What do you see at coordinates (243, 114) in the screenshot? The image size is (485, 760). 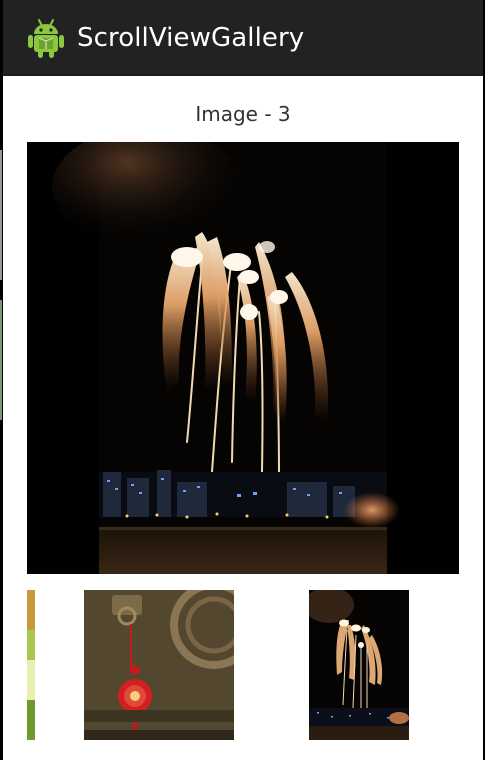 I see `image-caption: Image - 3` at bounding box center [243, 114].